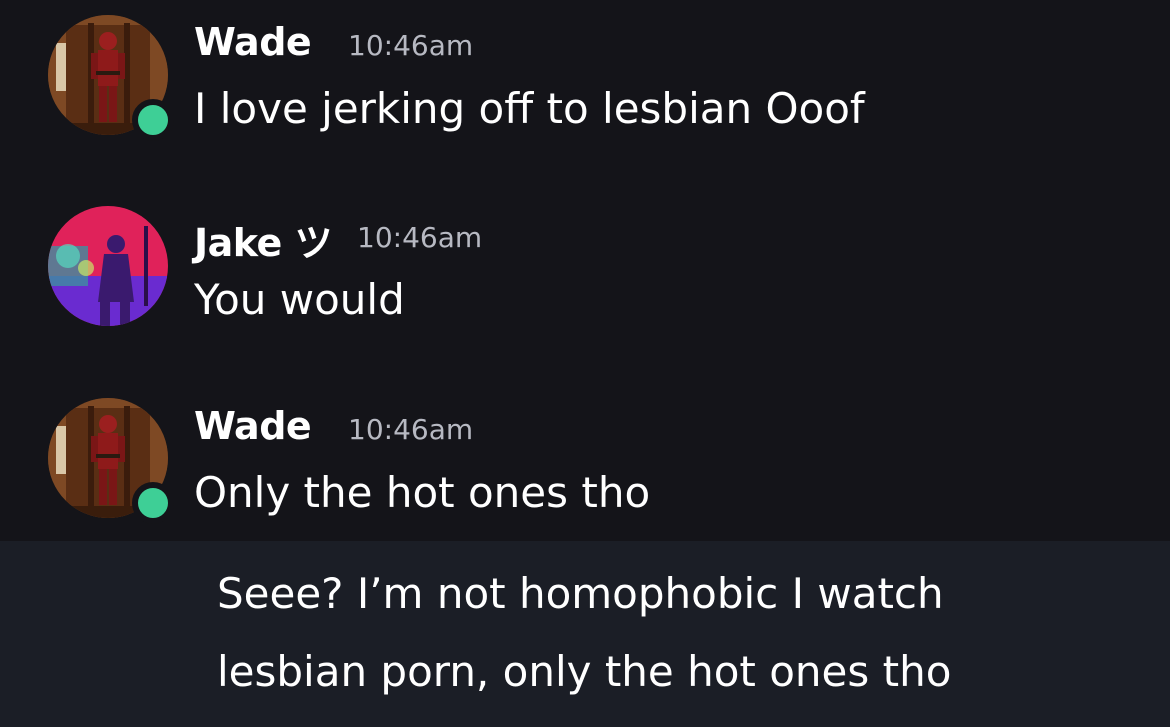 The height and width of the screenshot is (727, 1170). Describe the element at coordinates (580, 593) in the screenshot. I see `caption-line-1: Seee? I’m not homophobic I watch` at that location.